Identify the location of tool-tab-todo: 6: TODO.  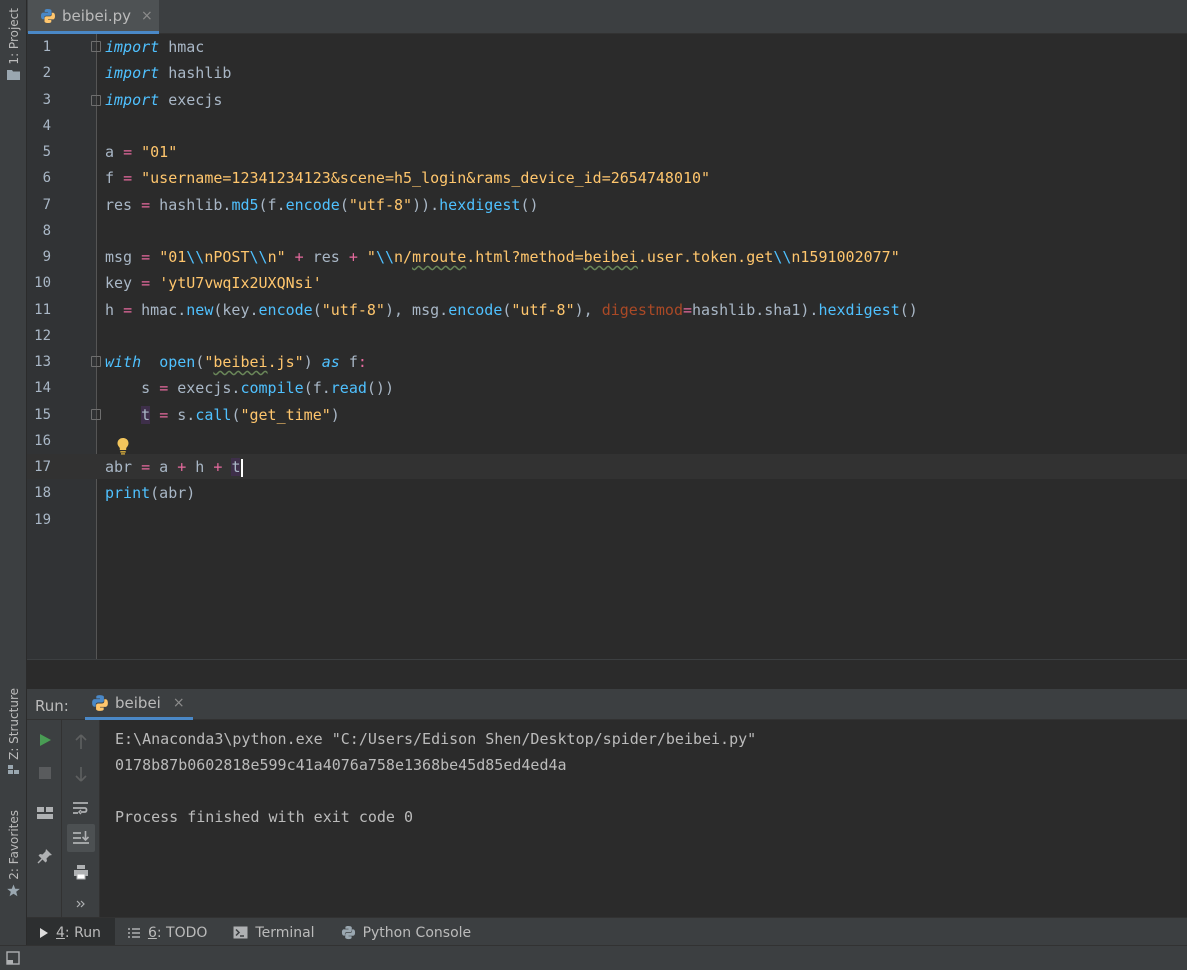
(168, 933).